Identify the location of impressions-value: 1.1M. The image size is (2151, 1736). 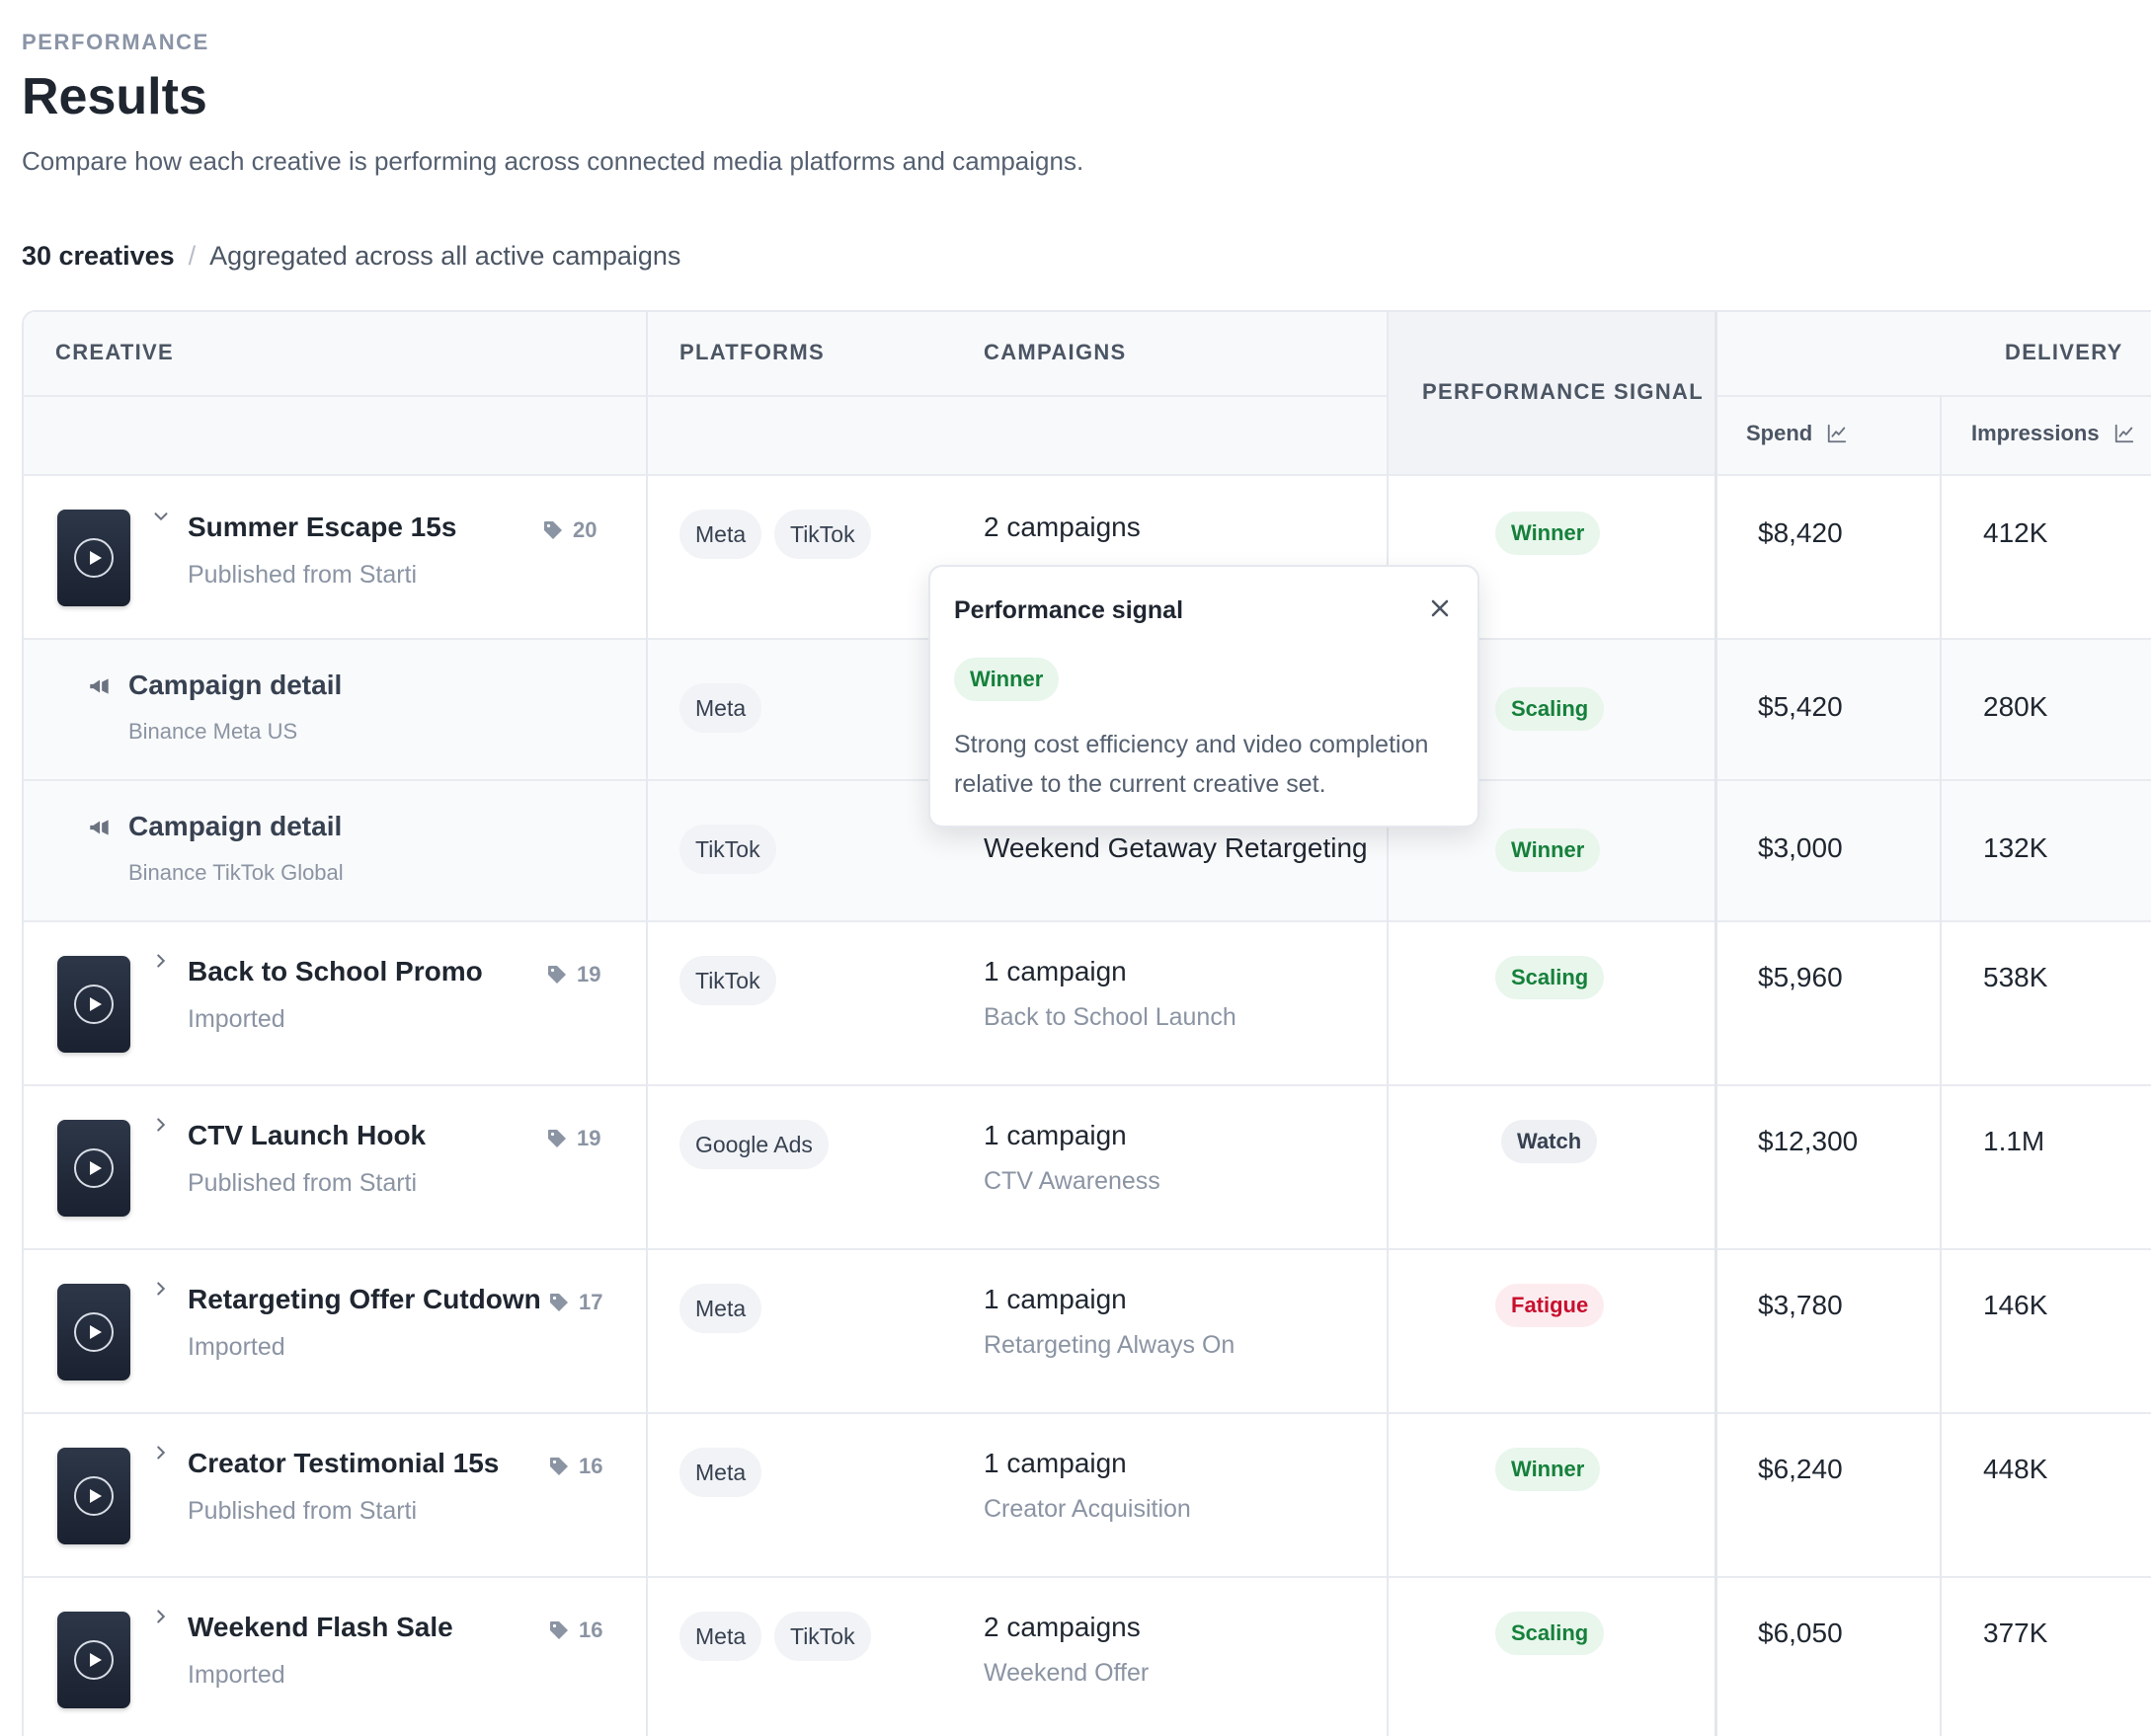
(2014, 1141).